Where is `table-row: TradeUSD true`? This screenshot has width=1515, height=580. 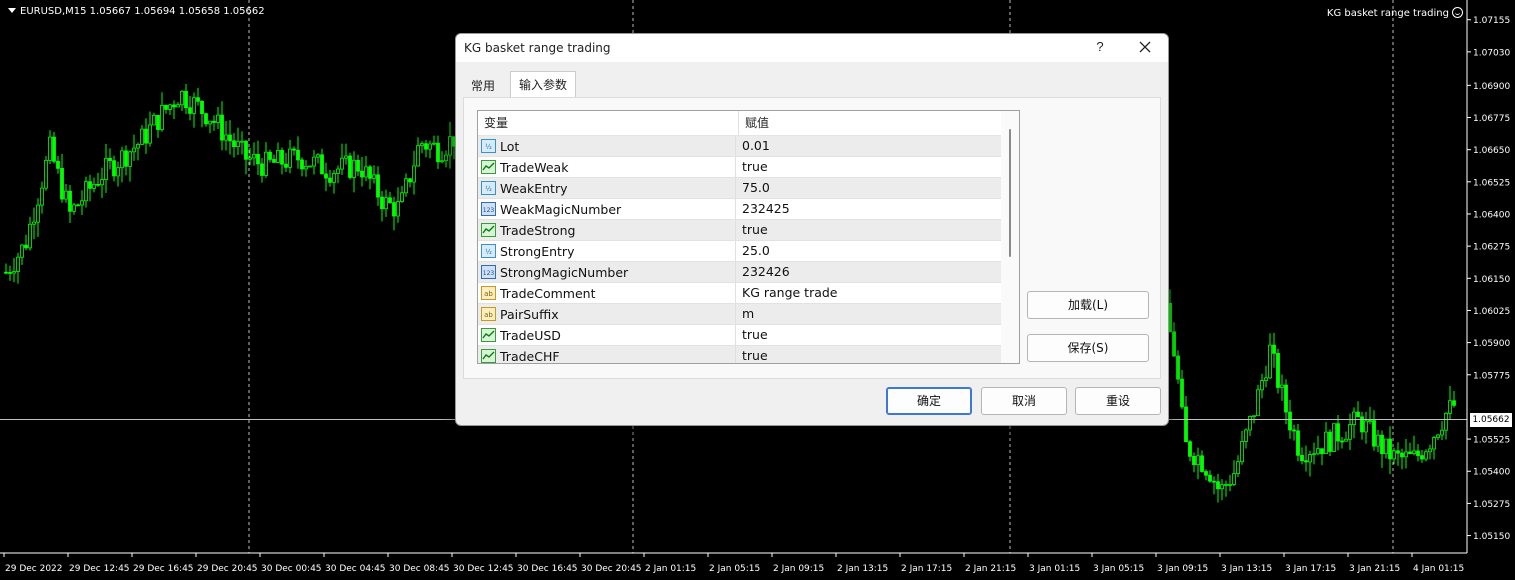
table-row: TradeUSD true is located at coordinates (748, 335).